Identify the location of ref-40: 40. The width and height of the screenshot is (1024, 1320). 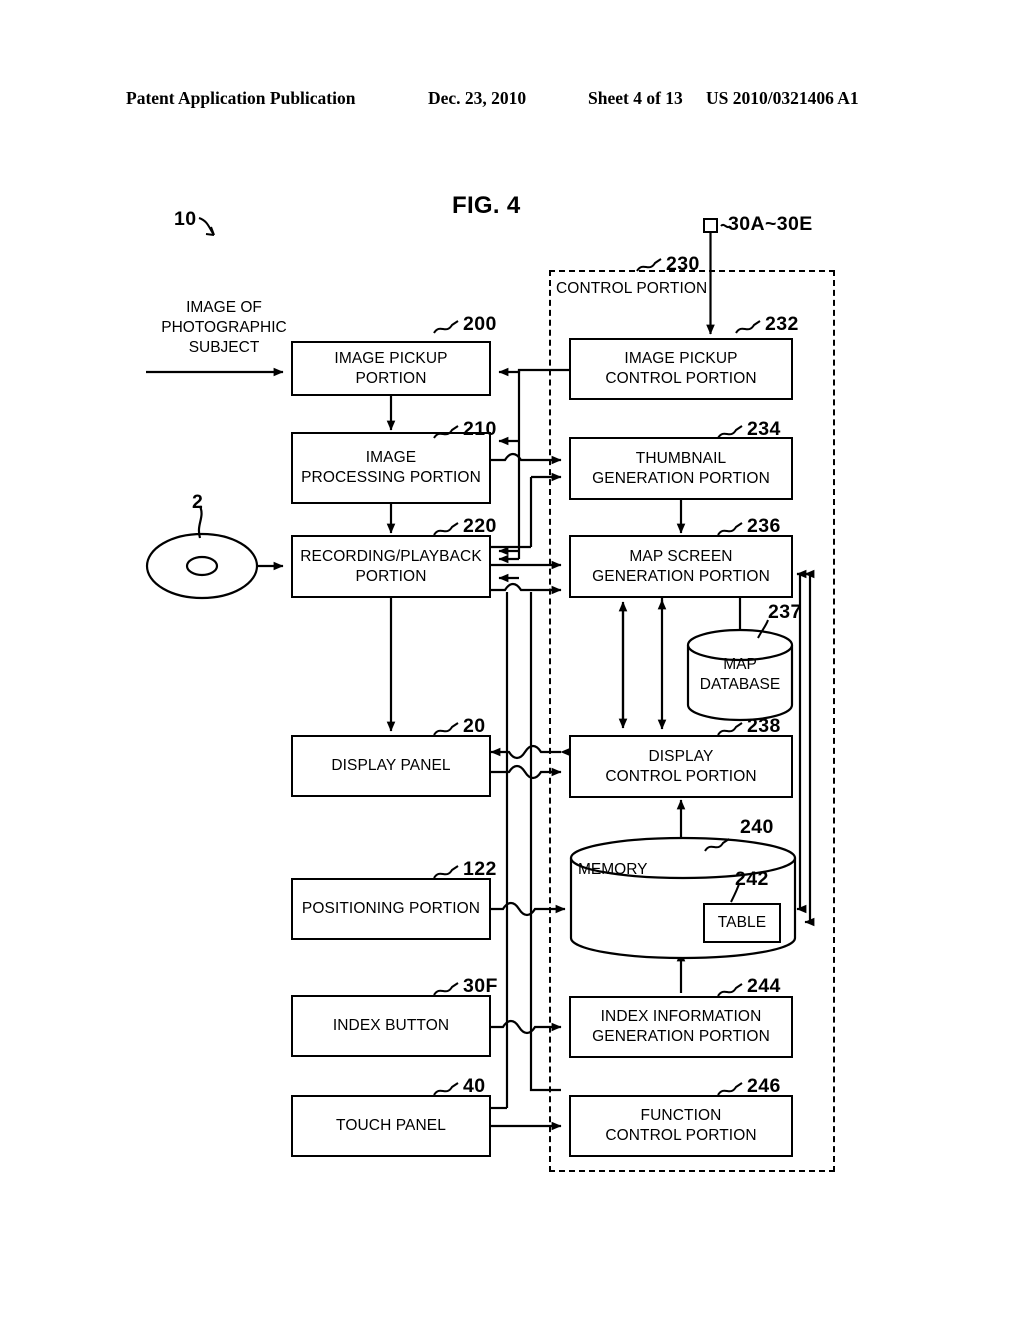
(474, 1086).